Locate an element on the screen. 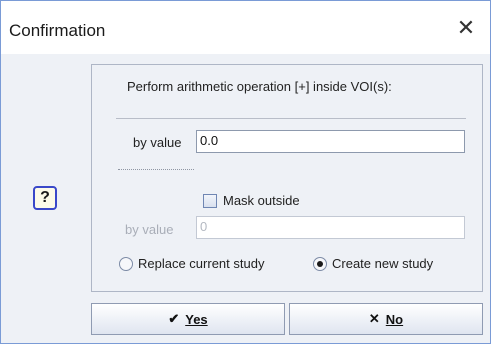  mask-by-value-label: by value is located at coordinates (149, 229).